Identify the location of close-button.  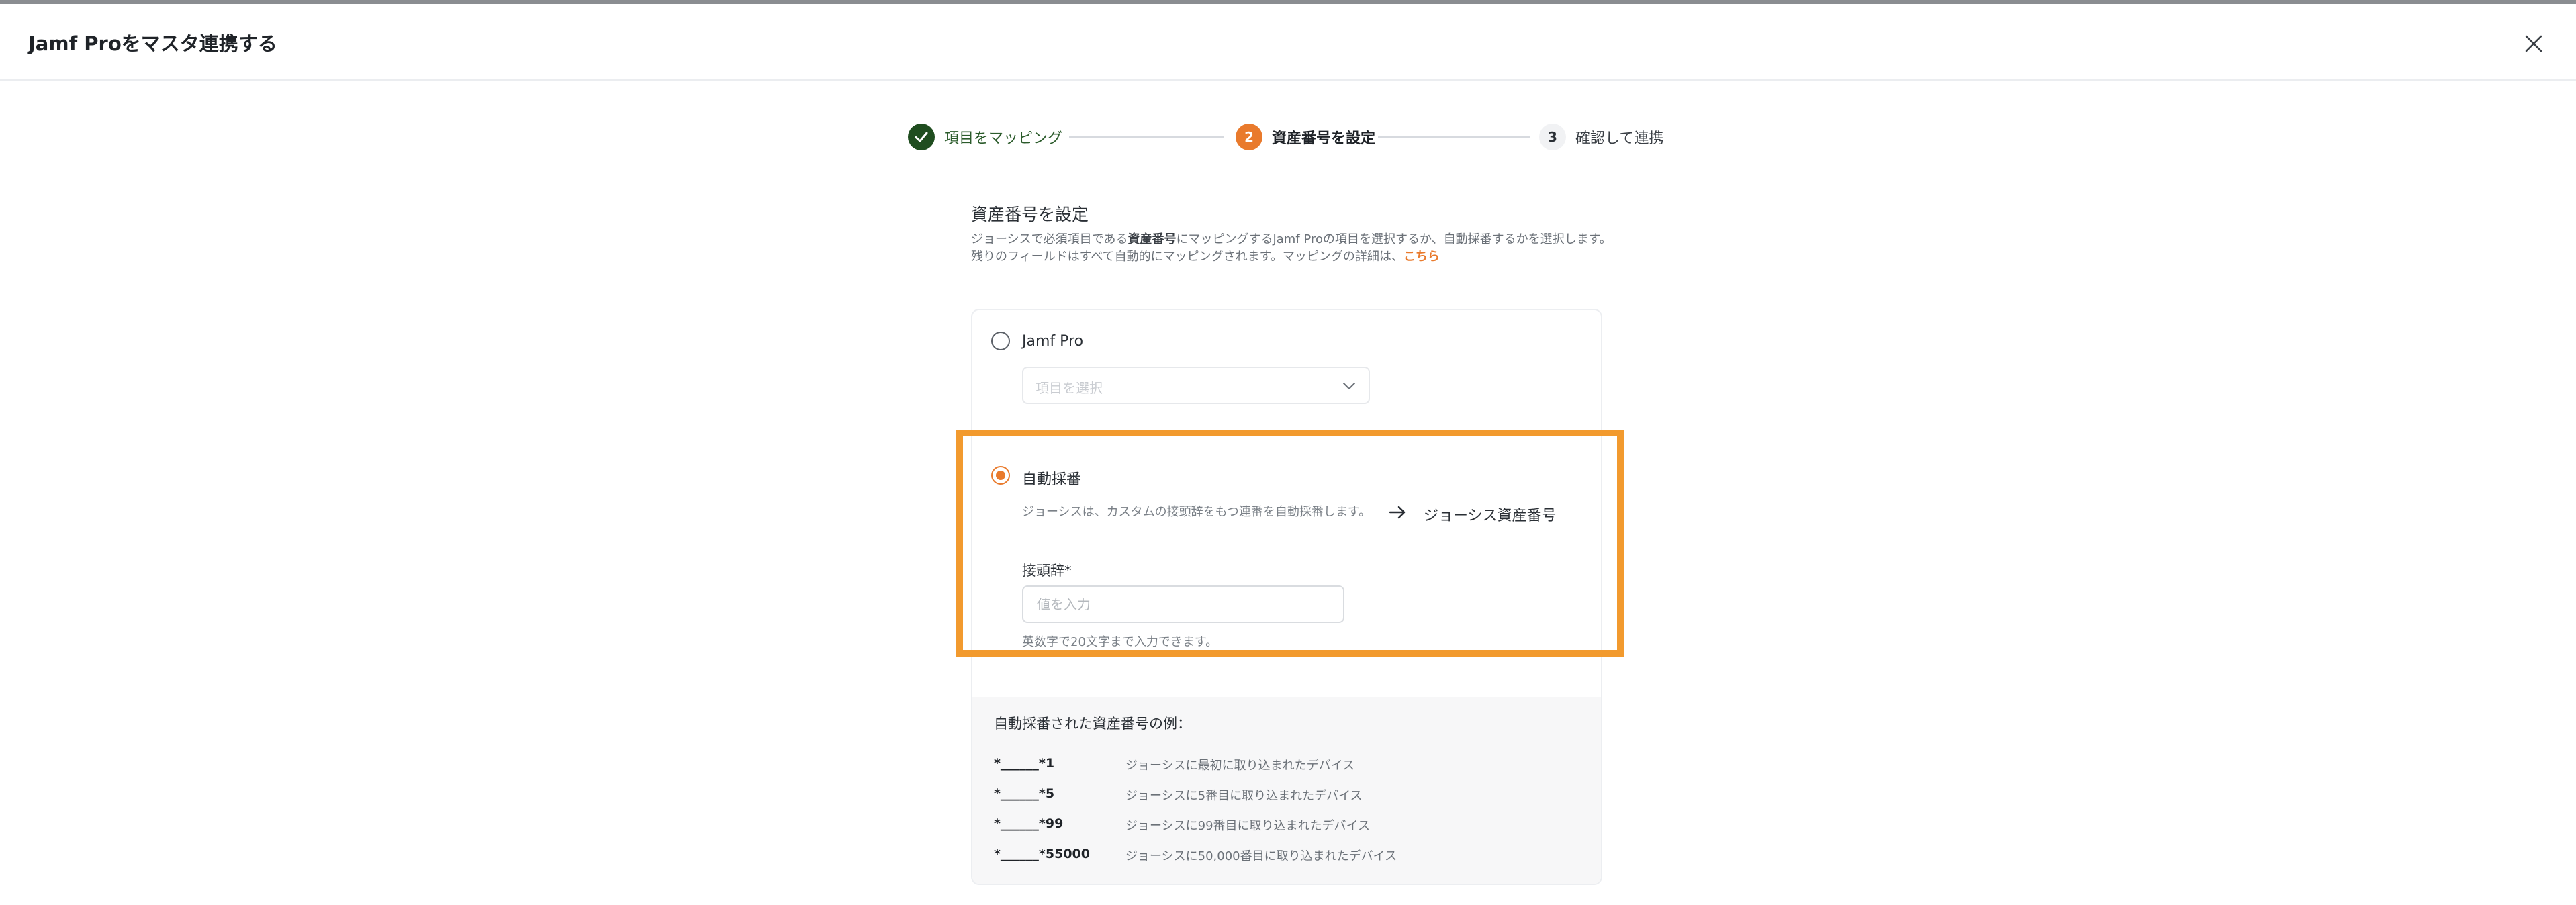
(2534, 44).